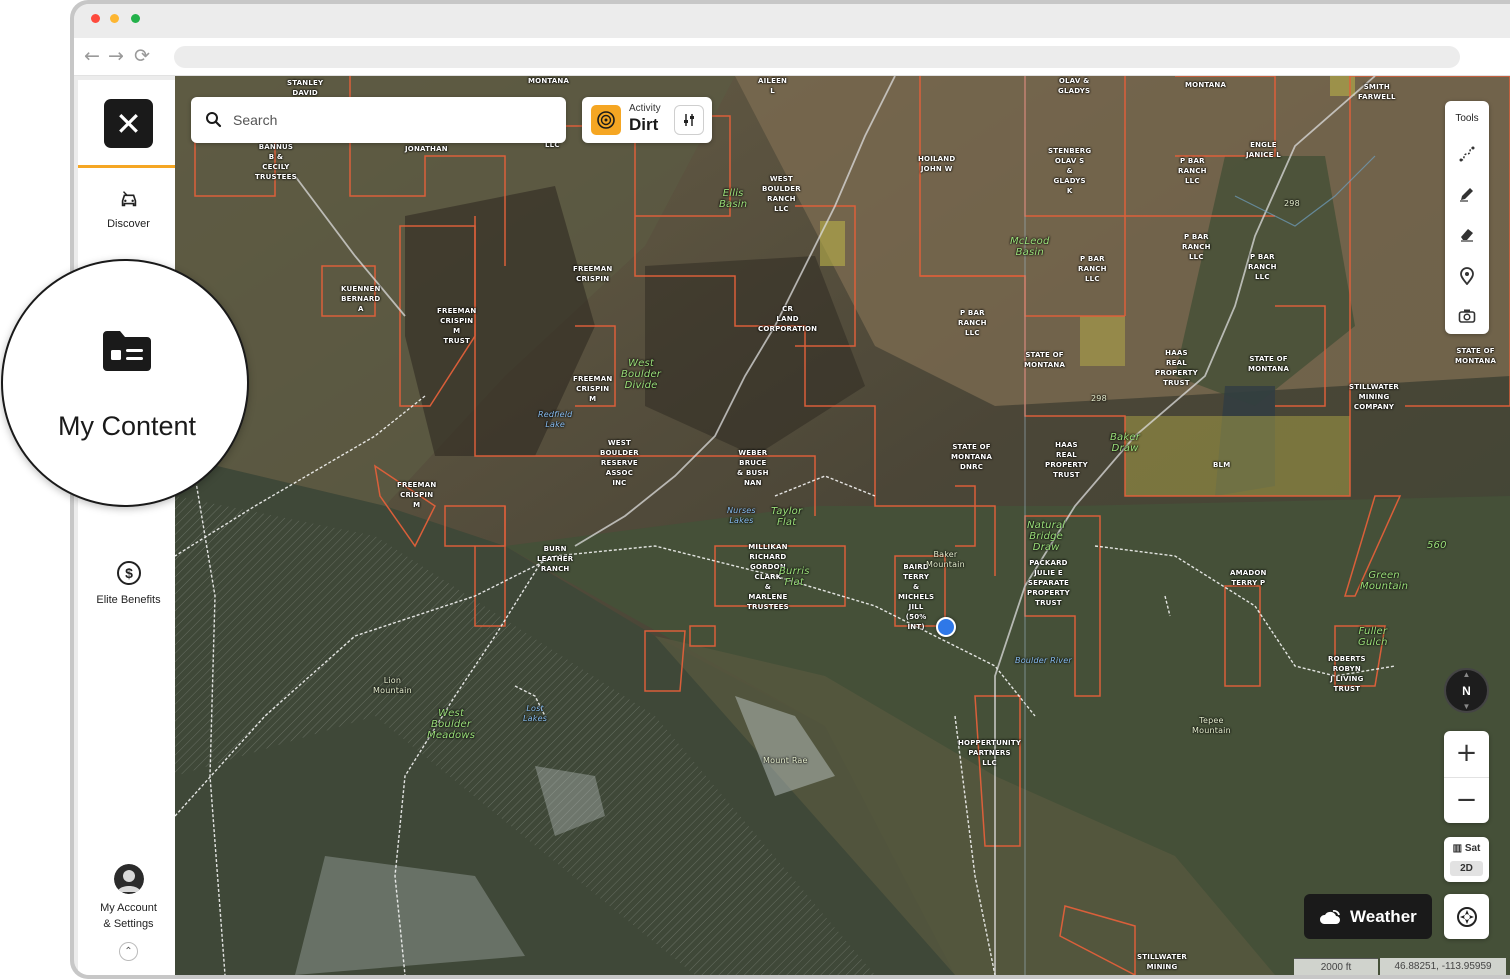 This screenshot has height=979, width=1510. What do you see at coordinates (781, 194) in the screenshot?
I see `map-label: WEST BOULDER RANCH LLC` at bounding box center [781, 194].